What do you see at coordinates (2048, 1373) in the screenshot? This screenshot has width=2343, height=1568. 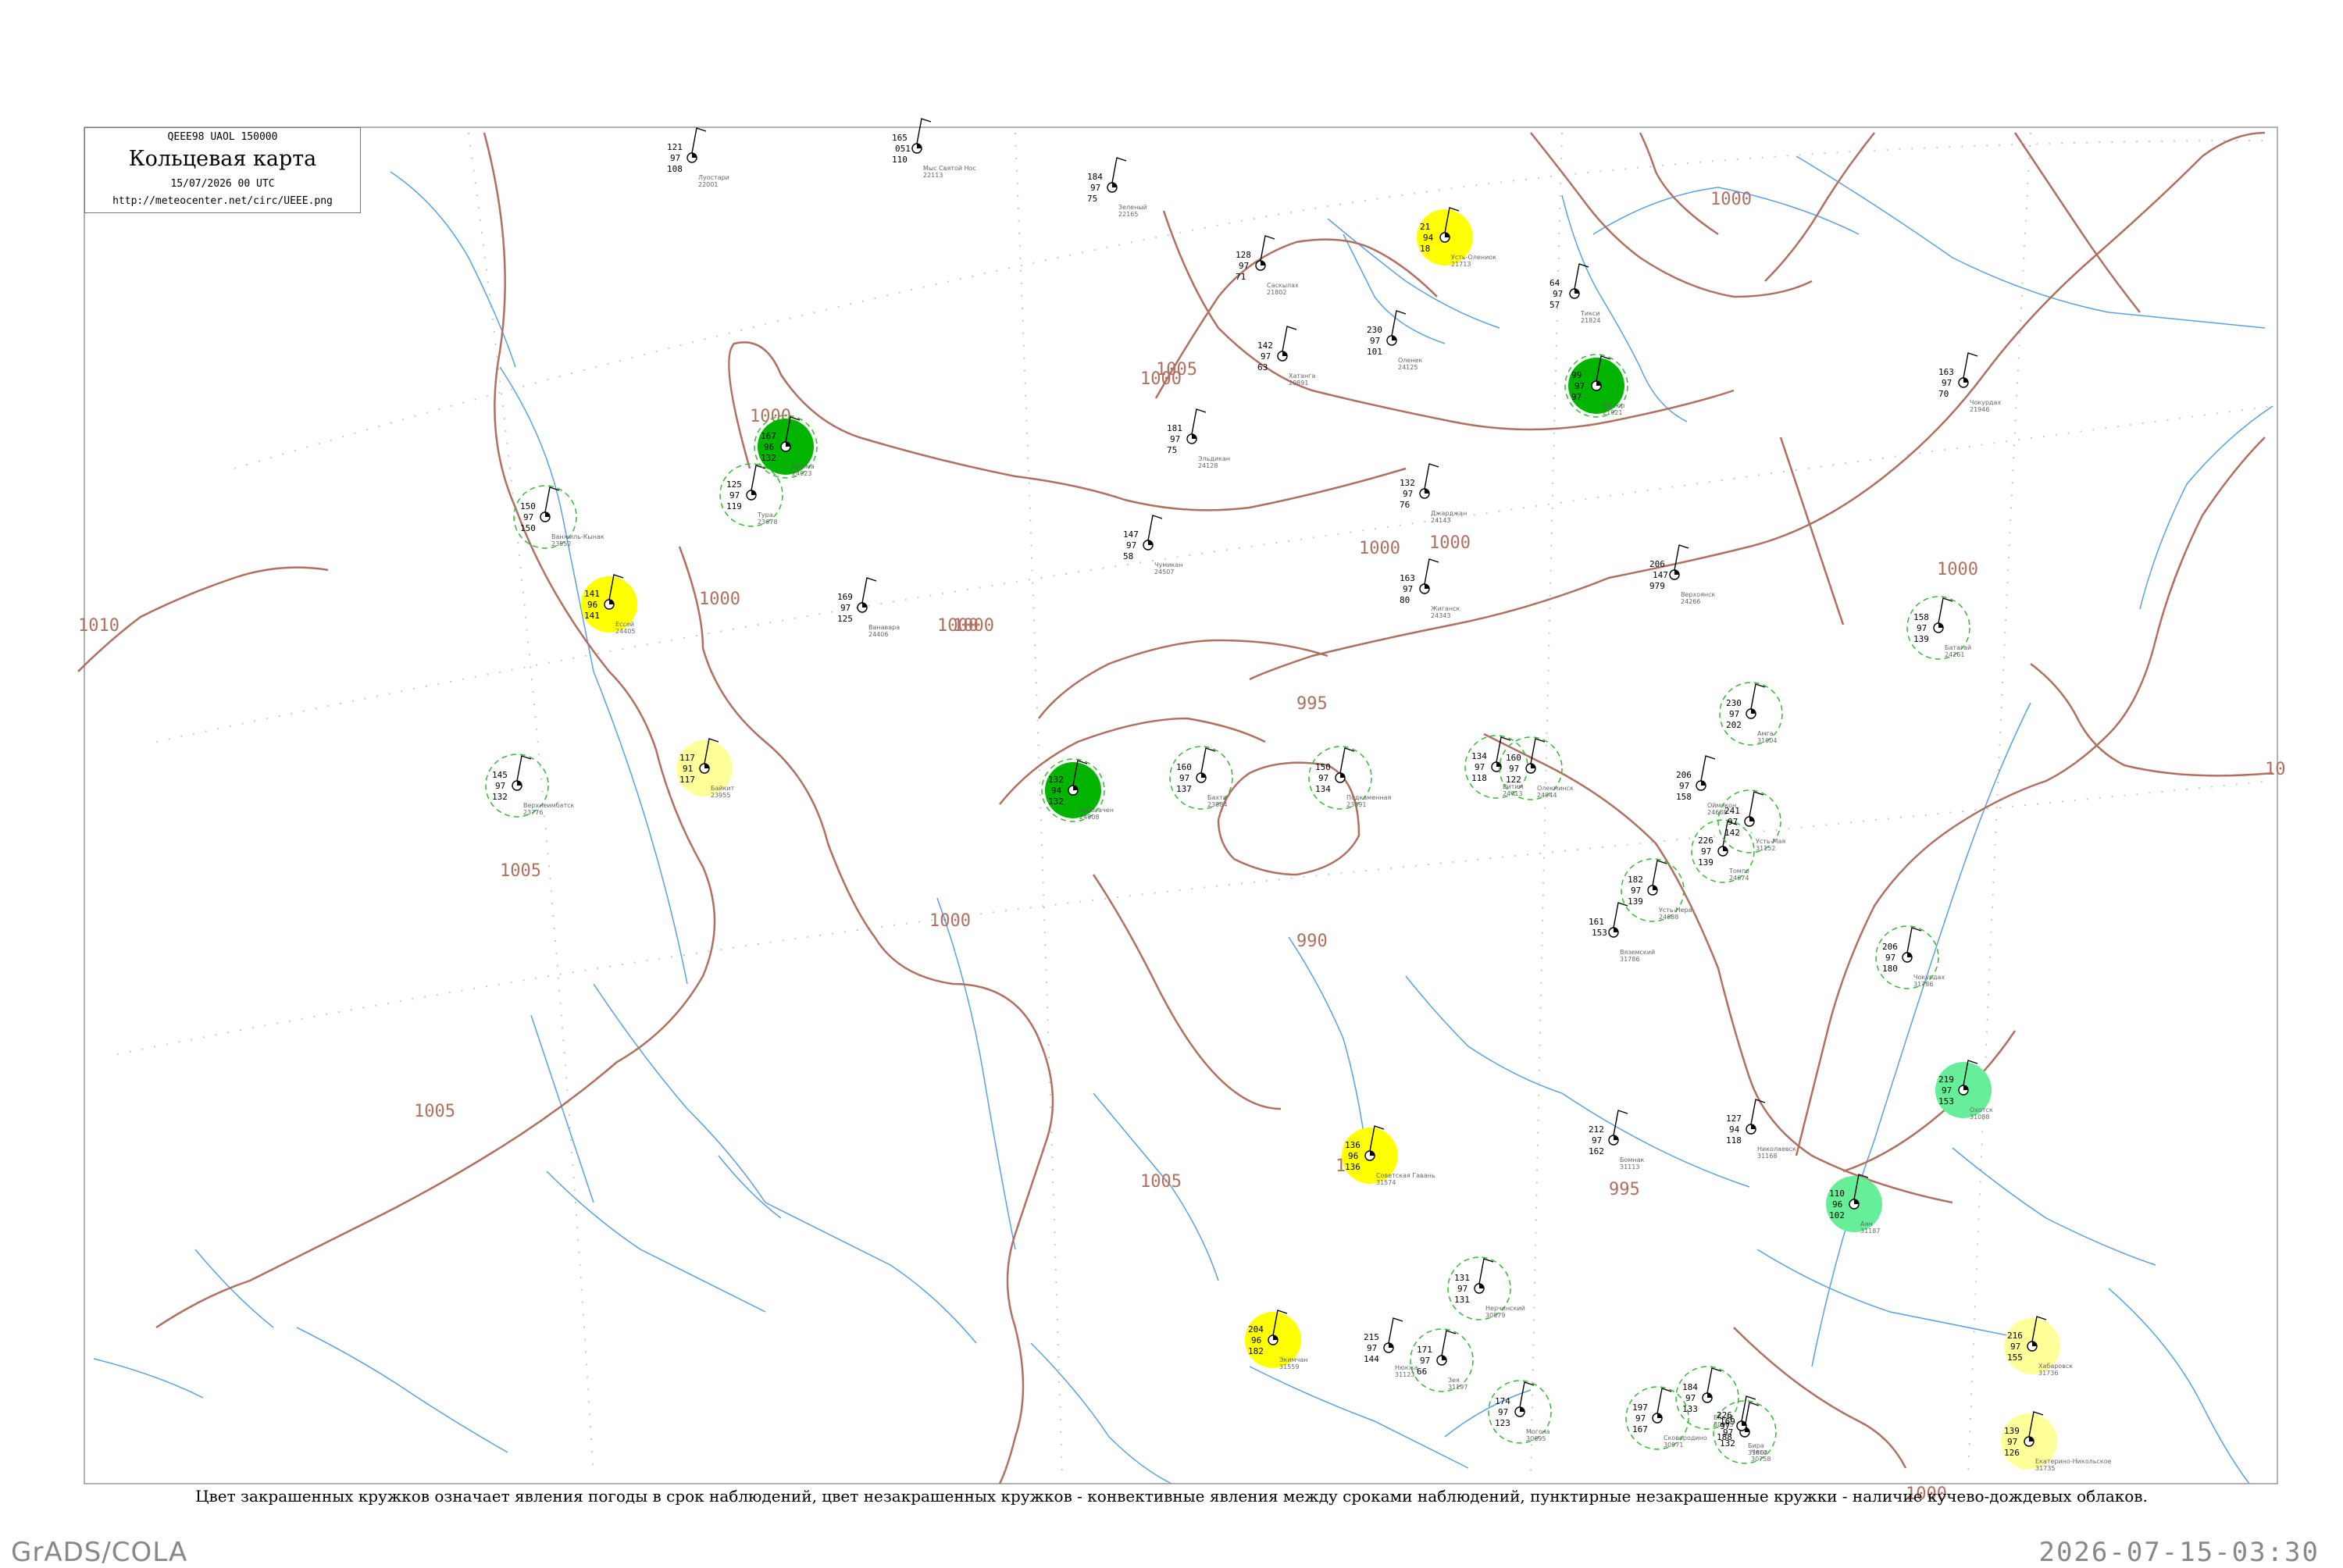 I see `station-index: 31736` at bounding box center [2048, 1373].